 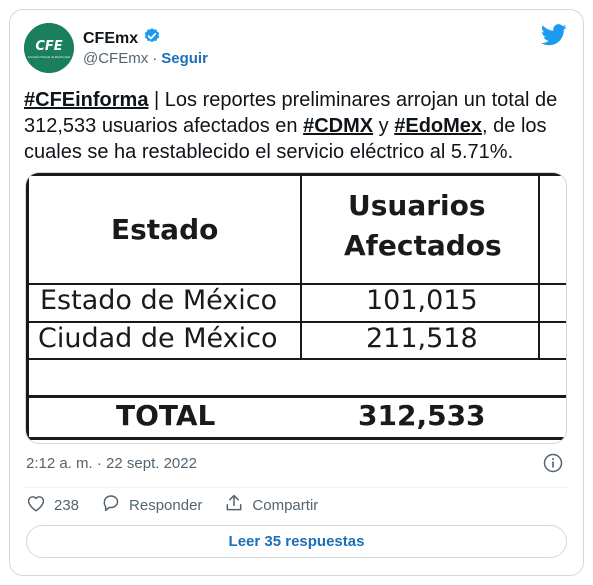 I want to click on author-display-name: CFEmx, so click(x=110, y=39).